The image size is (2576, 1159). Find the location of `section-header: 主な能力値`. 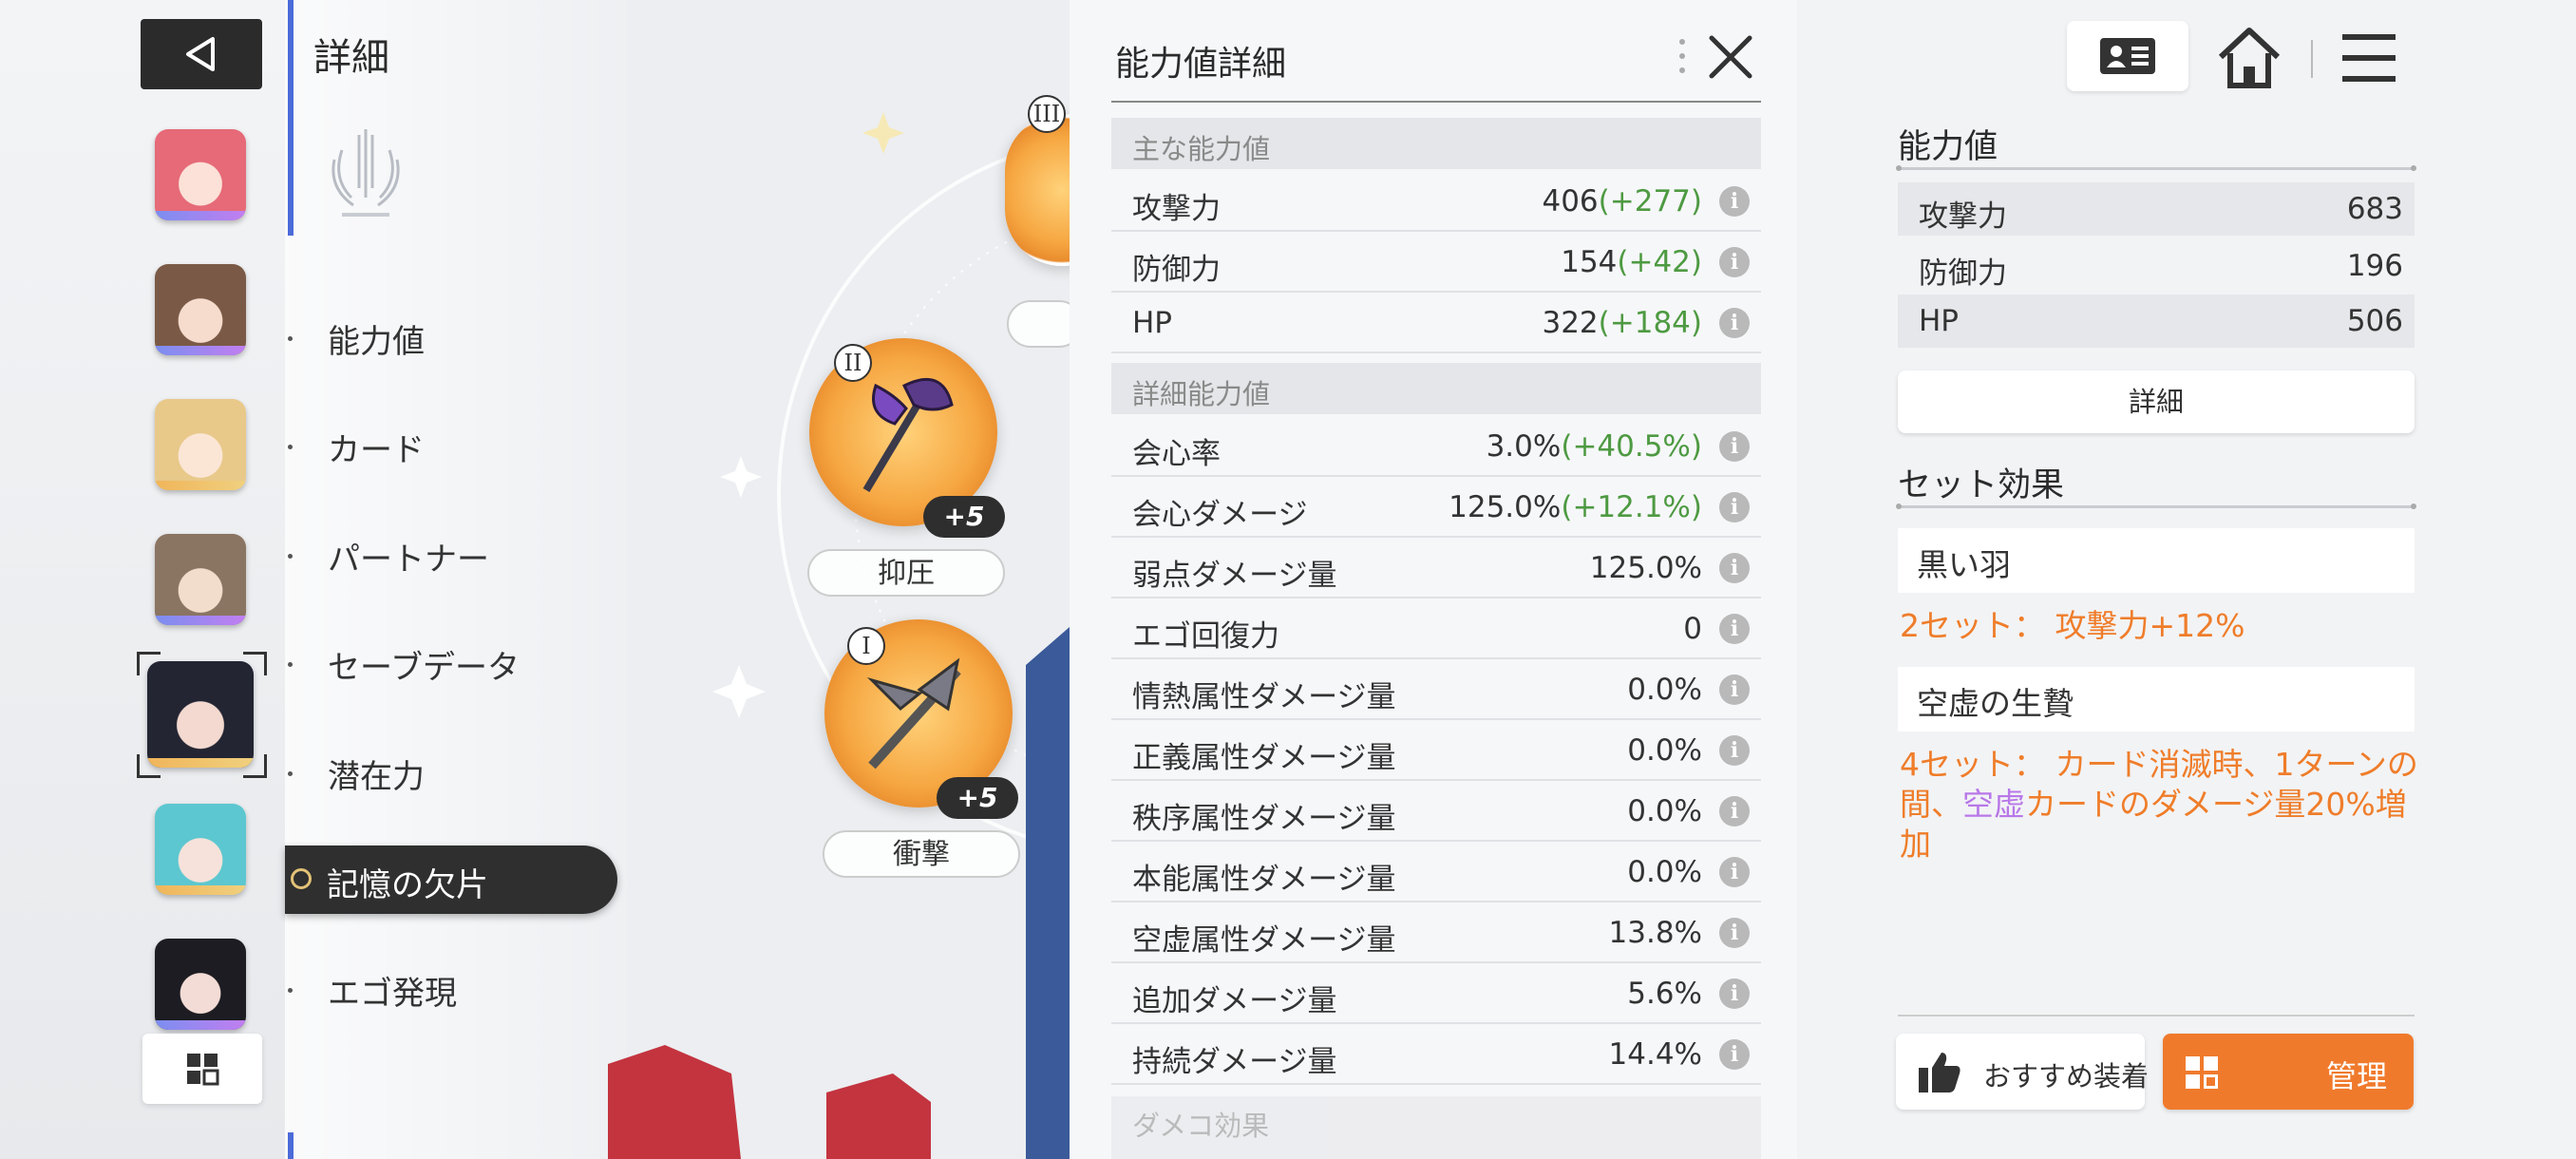

section-header: 主な能力値 is located at coordinates (1436, 143).